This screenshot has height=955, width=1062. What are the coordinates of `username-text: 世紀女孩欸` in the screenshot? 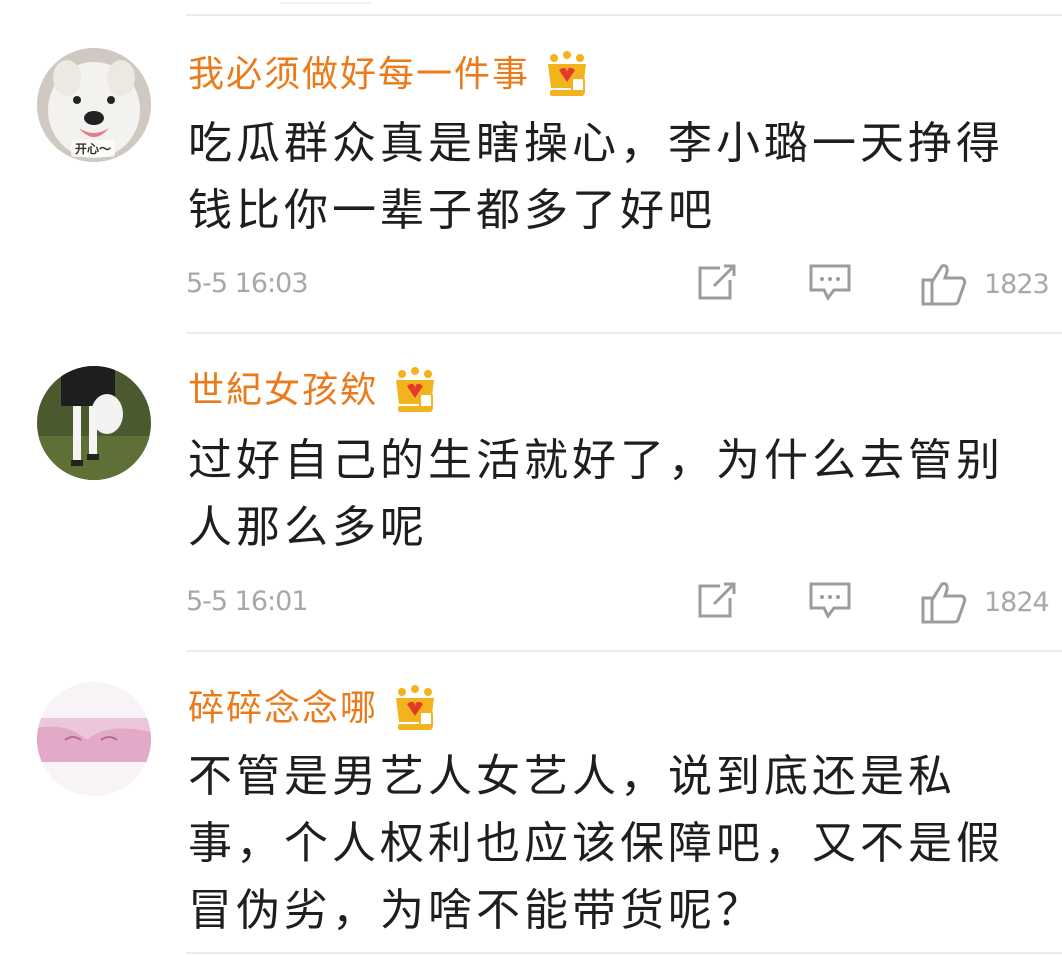 It's located at (283, 391).